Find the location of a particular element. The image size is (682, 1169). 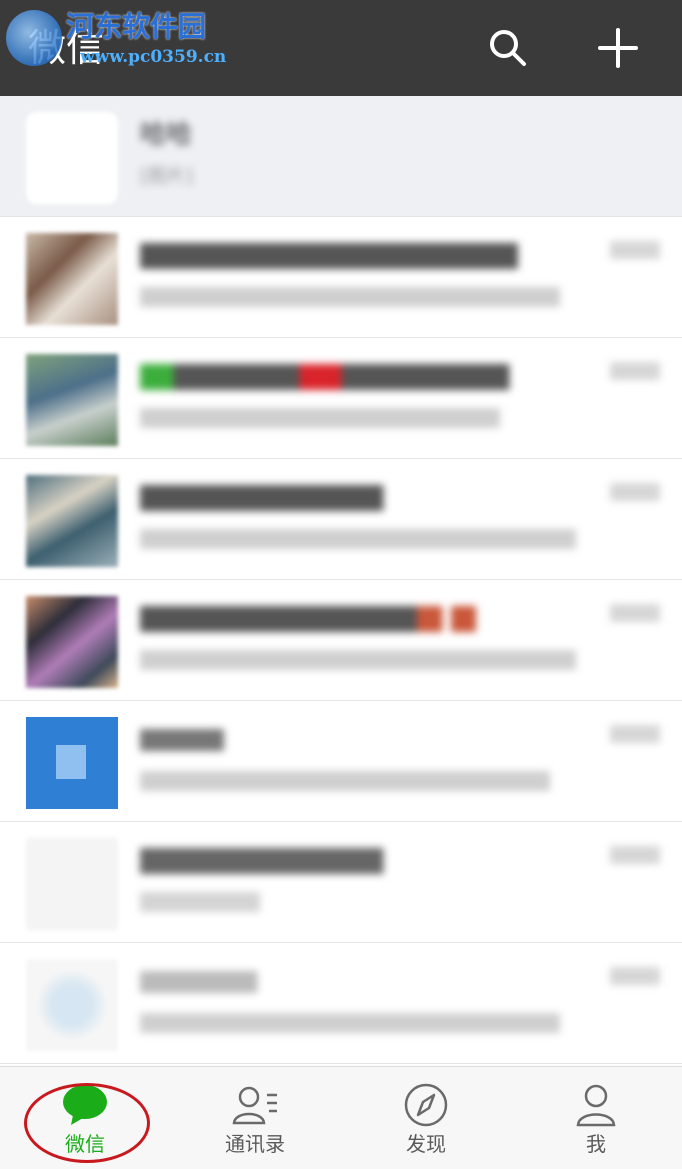

add-button is located at coordinates (618, 48).